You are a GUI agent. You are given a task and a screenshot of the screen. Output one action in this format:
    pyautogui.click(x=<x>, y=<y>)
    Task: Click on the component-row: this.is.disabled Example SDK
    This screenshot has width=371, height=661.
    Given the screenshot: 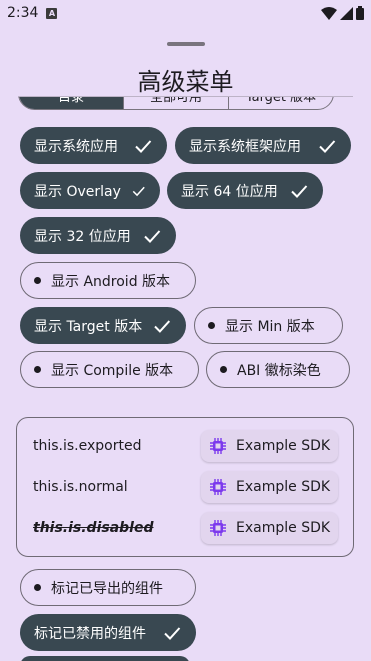 What is the action you would take?
    pyautogui.click(x=185, y=528)
    